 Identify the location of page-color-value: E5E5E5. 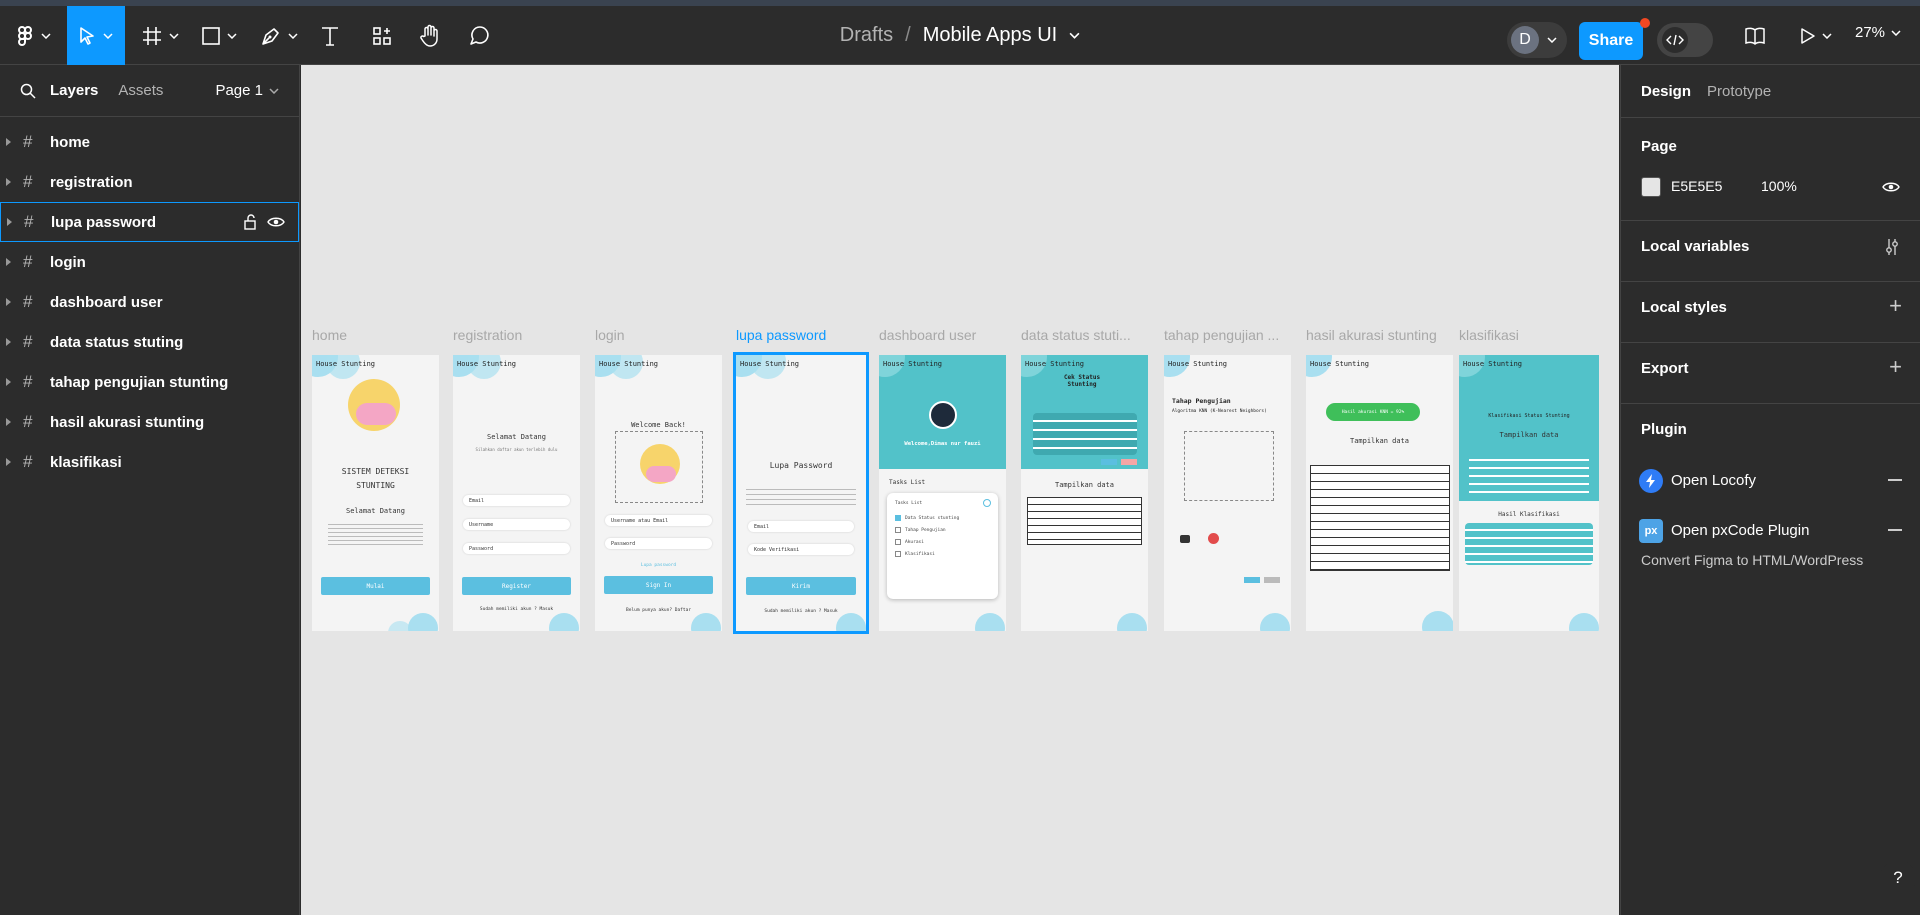
(1696, 186).